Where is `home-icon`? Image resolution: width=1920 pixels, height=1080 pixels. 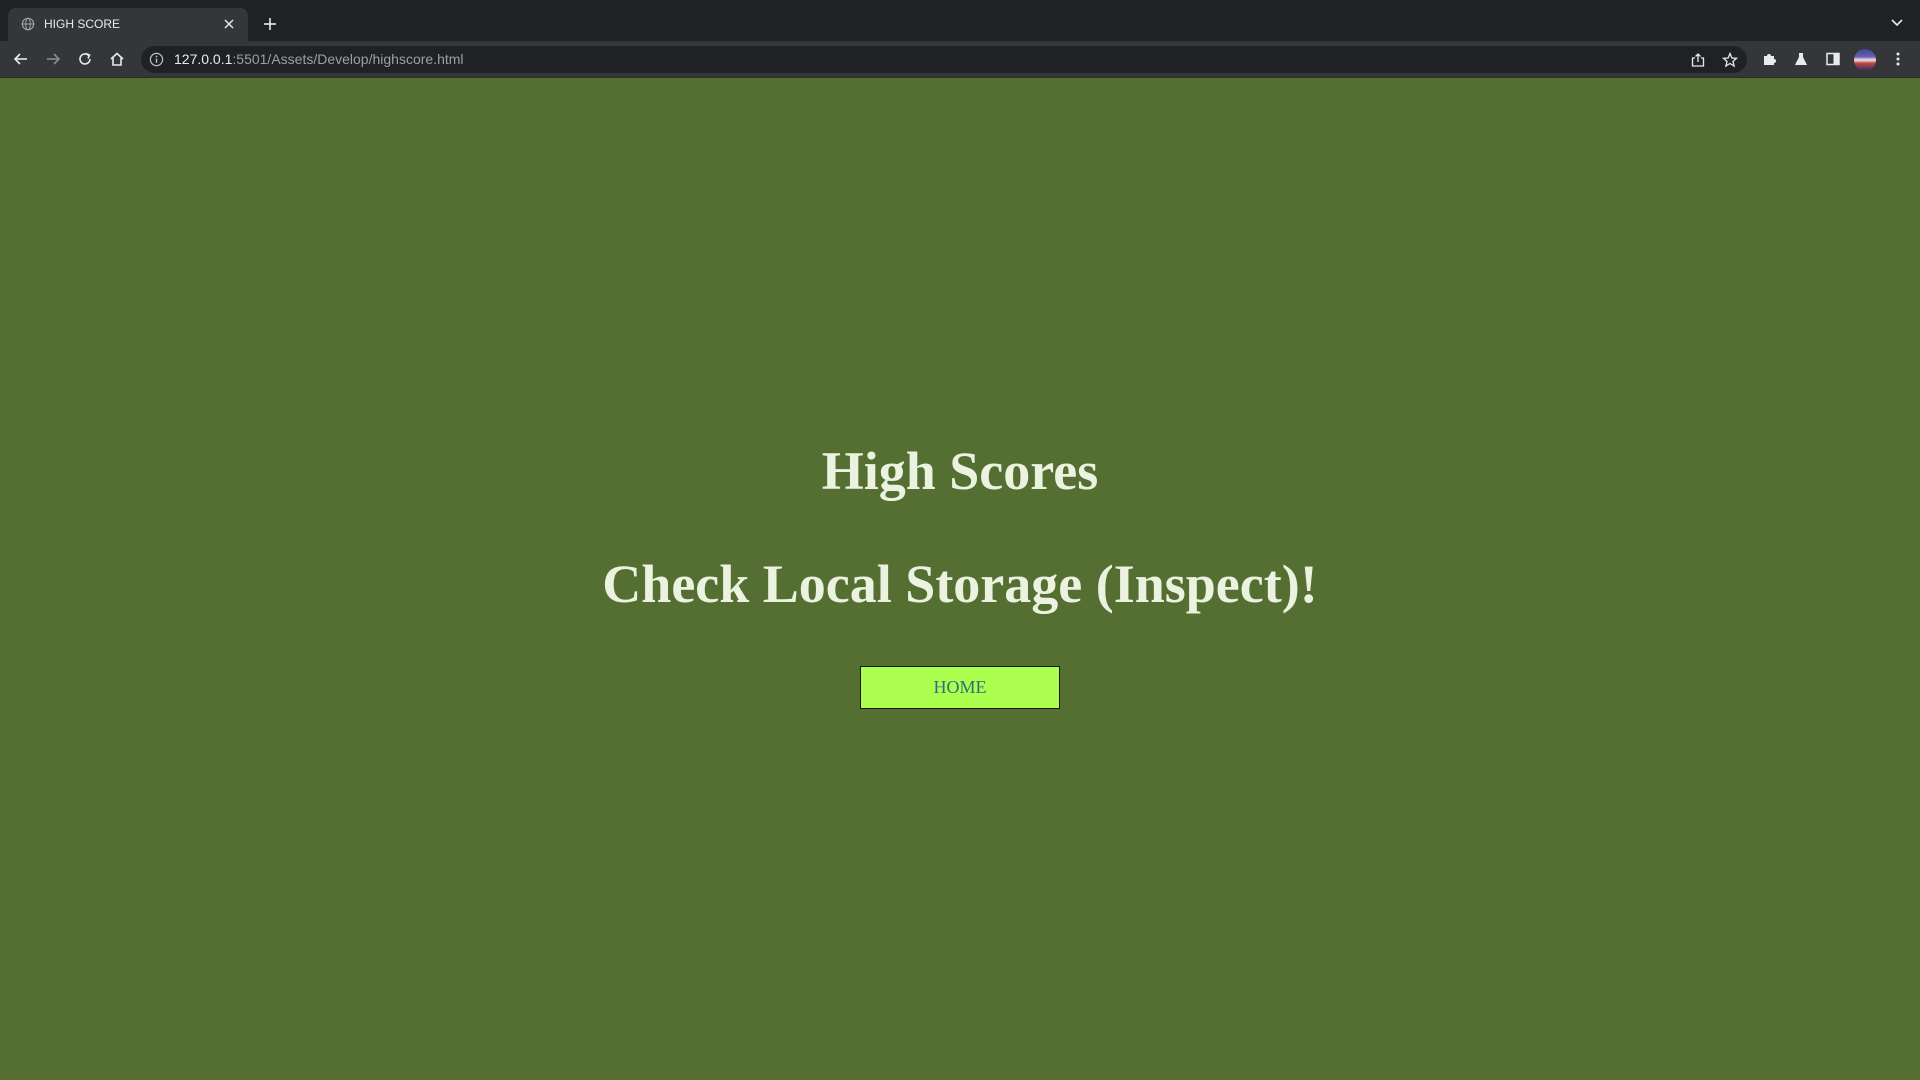 home-icon is located at coordinates (117, 59).